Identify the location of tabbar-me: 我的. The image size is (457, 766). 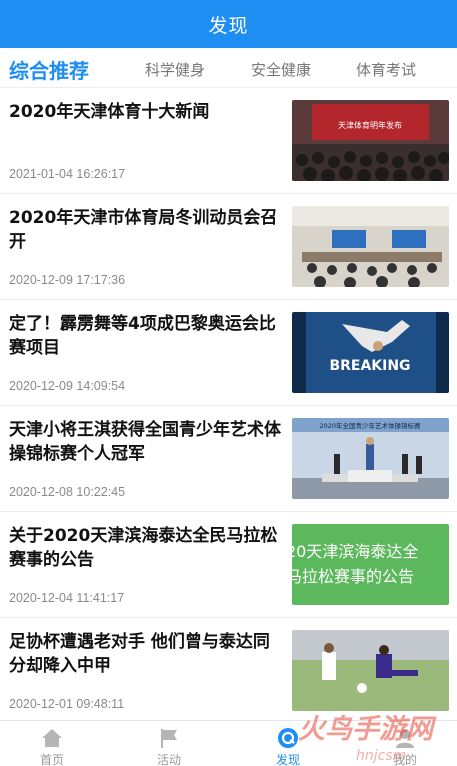
(405, 743).